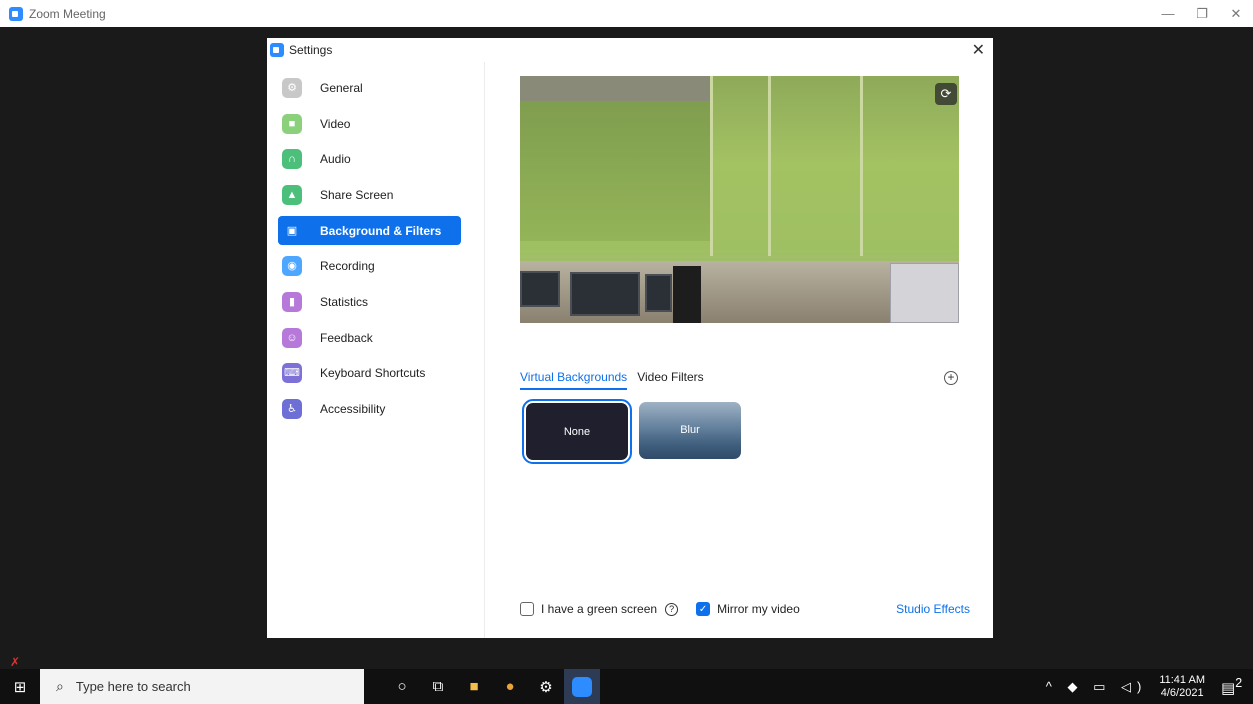  I want to click on cortana-icon: ○, so click(402, 686).